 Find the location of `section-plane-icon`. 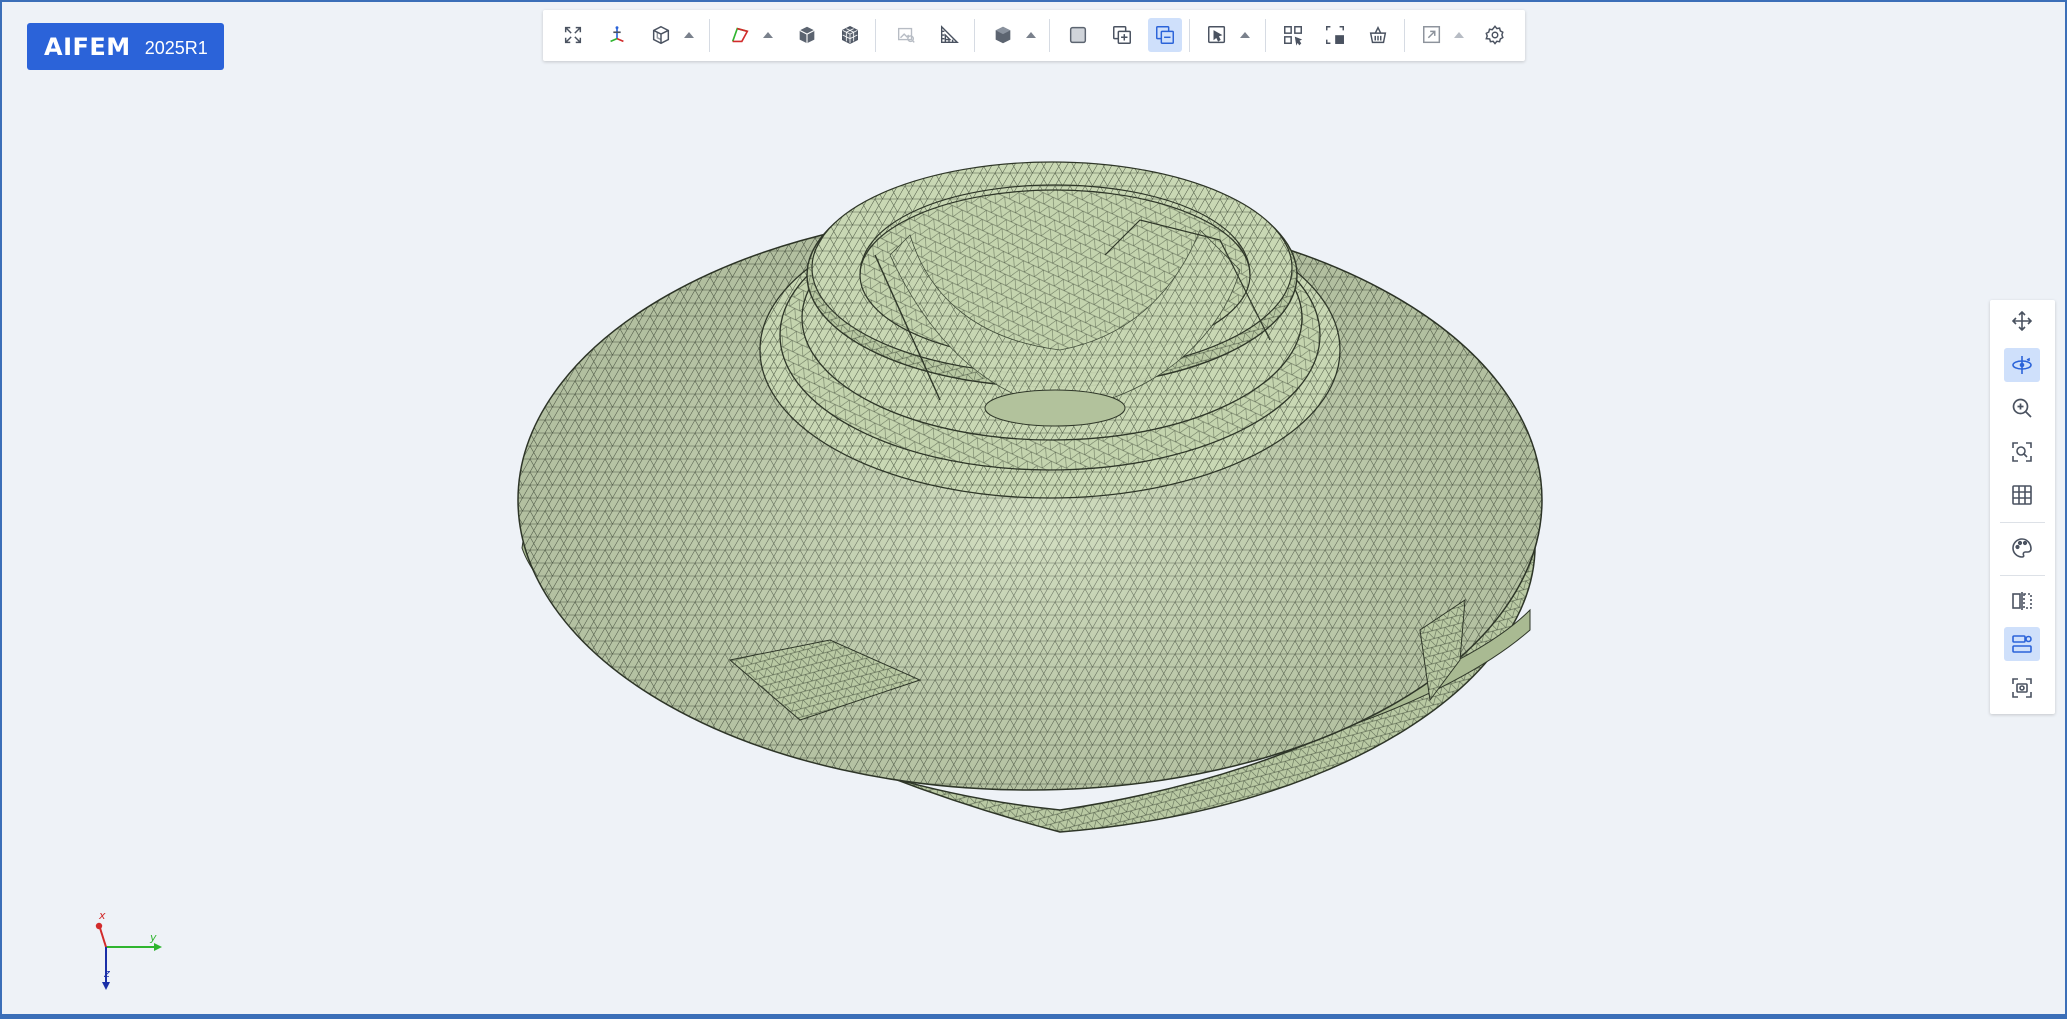

section-plane-icon is located at coordinates (2022, 601).